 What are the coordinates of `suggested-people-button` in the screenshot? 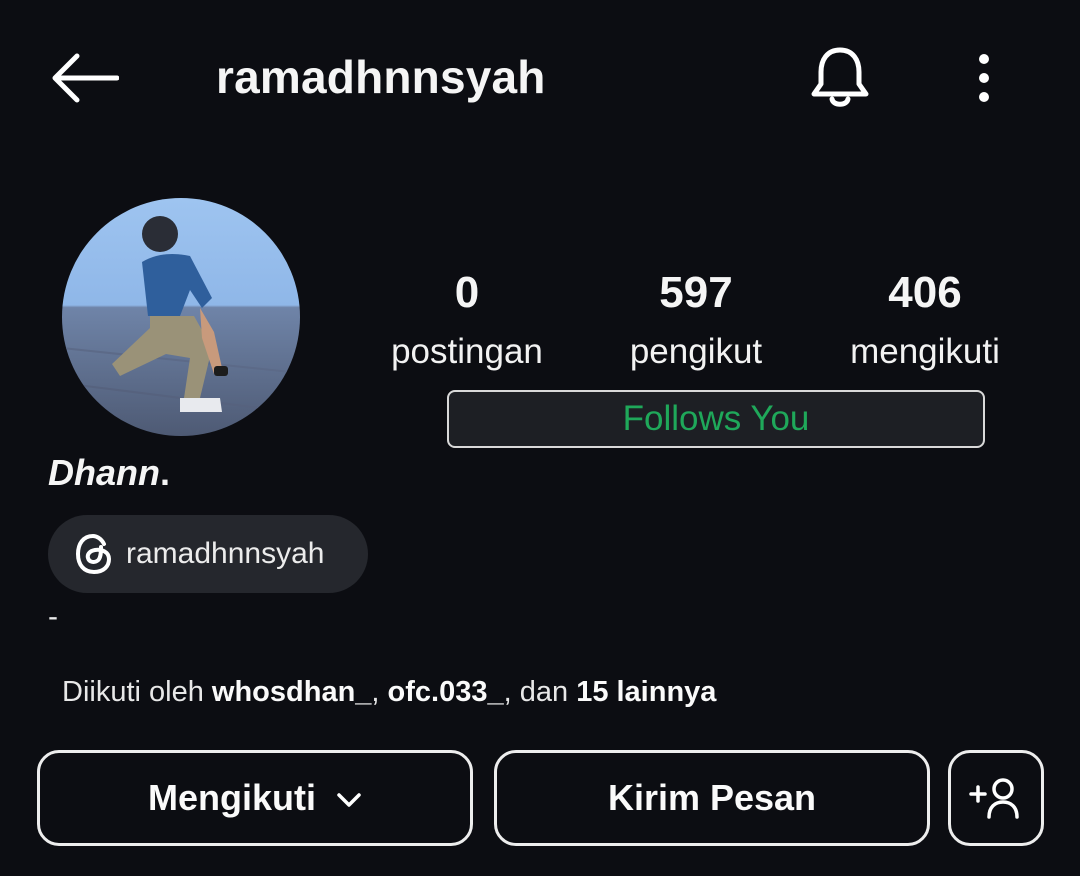 It's located at (996, 798).